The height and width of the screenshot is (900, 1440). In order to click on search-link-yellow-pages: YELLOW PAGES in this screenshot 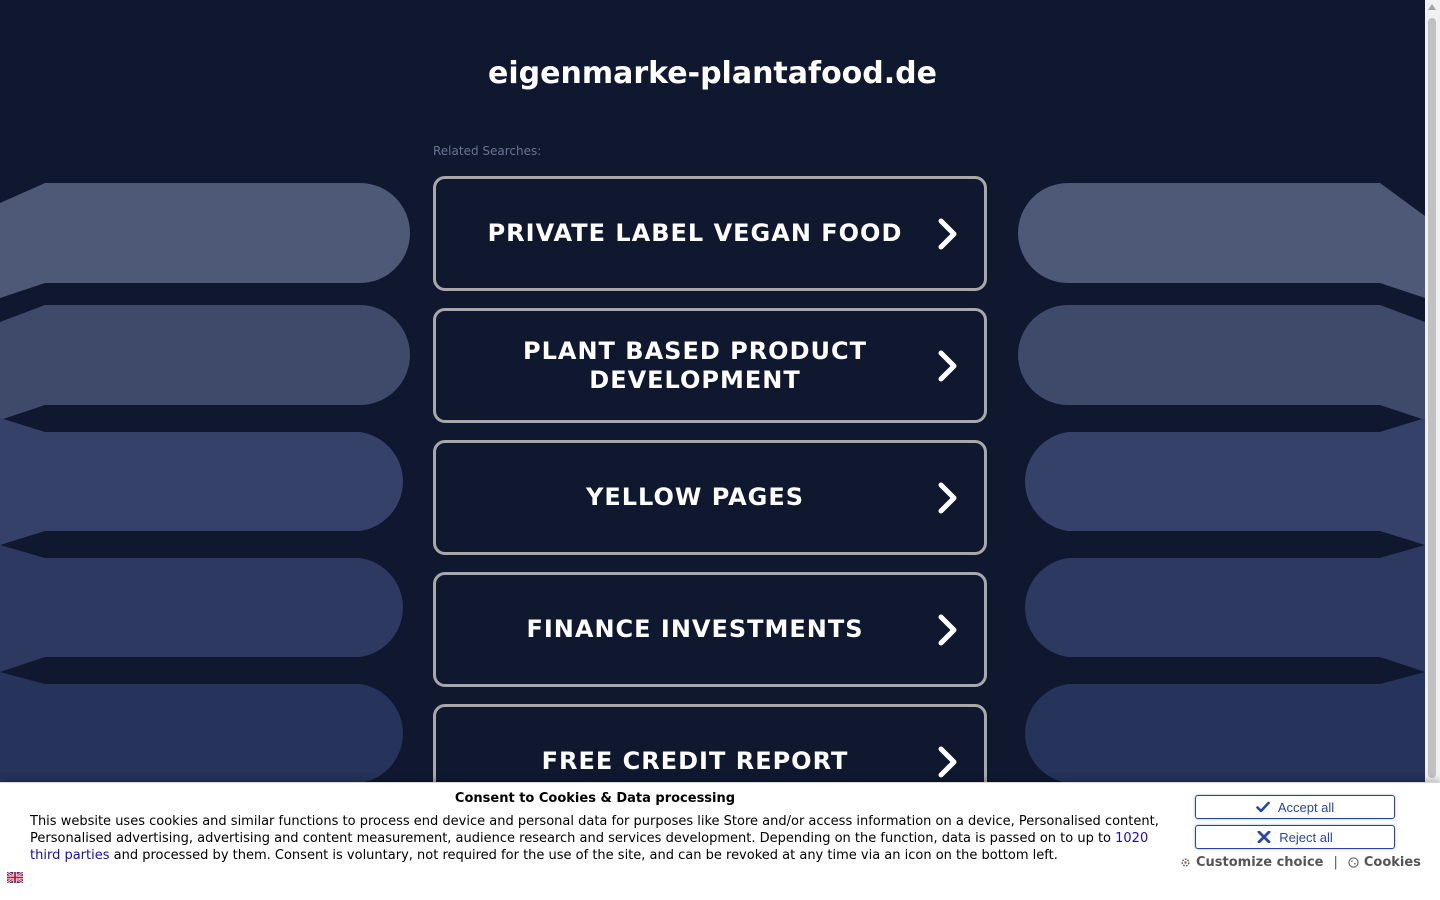, I will do `click(710, 497)`.